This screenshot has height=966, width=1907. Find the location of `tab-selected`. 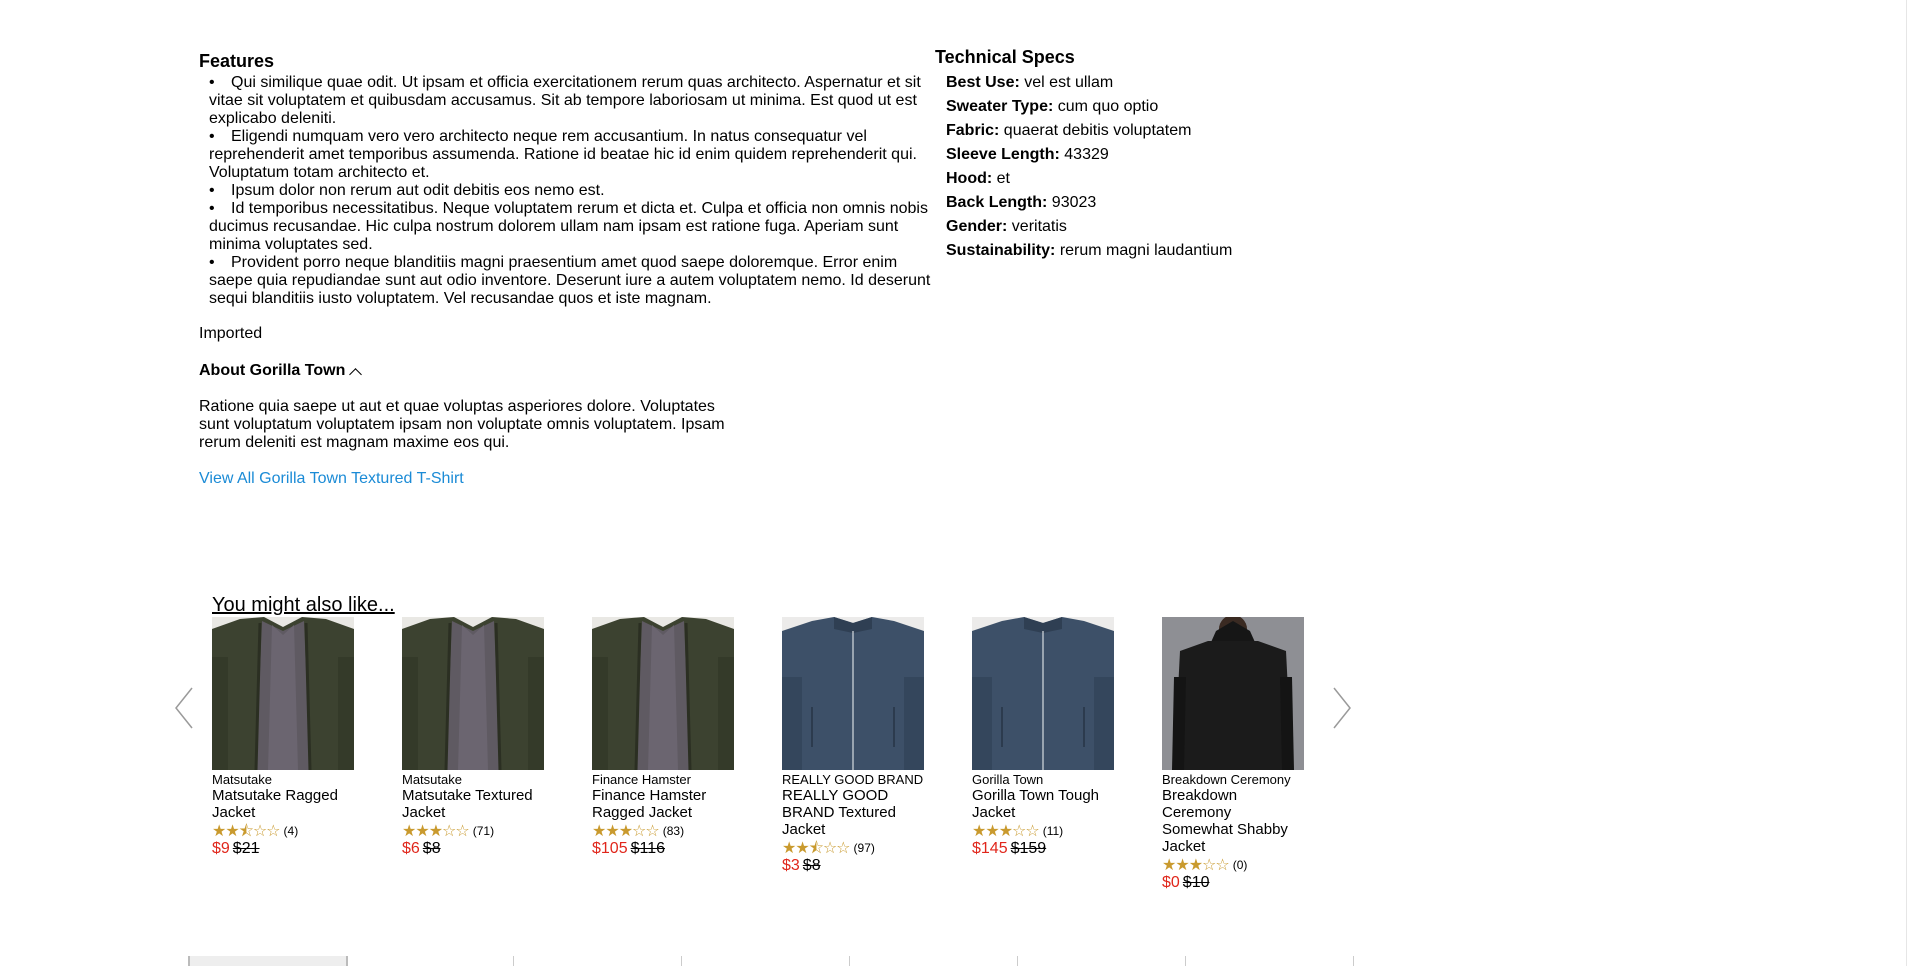

tab-selected is located at coordinates (268, 961).